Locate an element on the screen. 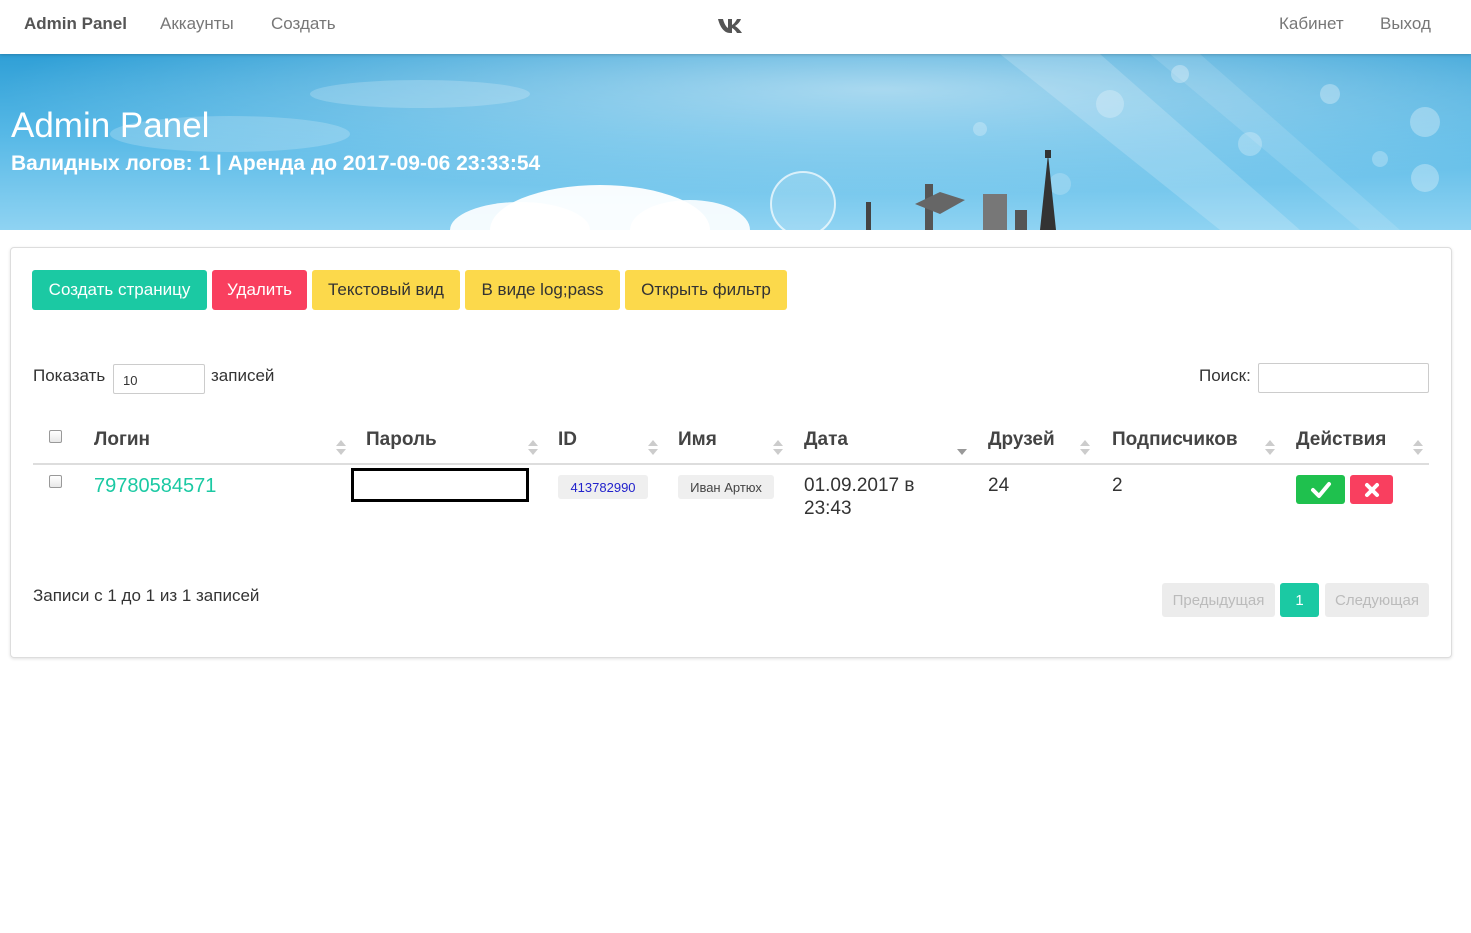 The image size is (1471, 933). sort-desc-icon is located at coordinates (962, 447).